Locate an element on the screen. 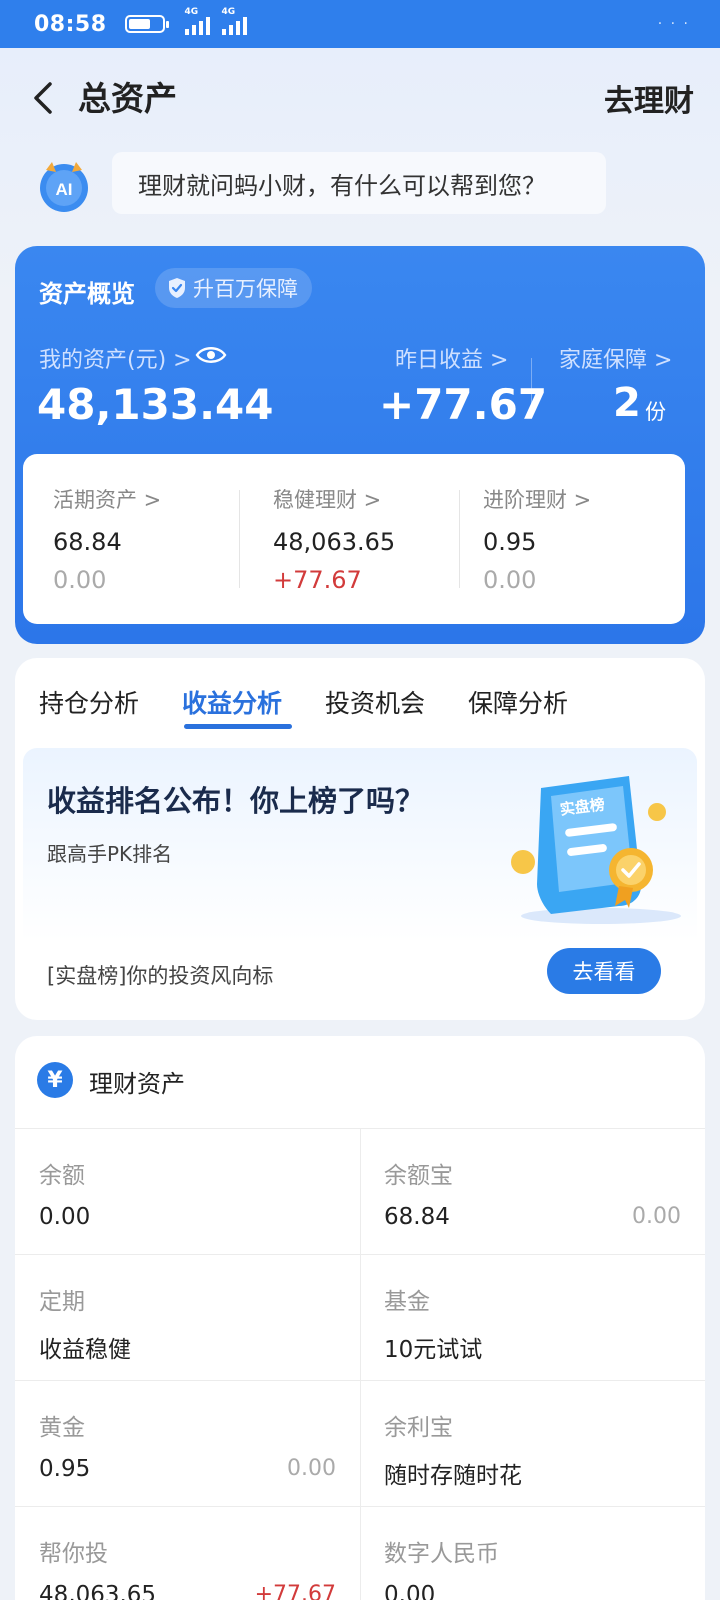 The height and width of the screenshot is (1600, 720). go-invest-button: 去理财 is located at coordinates (649, 98).